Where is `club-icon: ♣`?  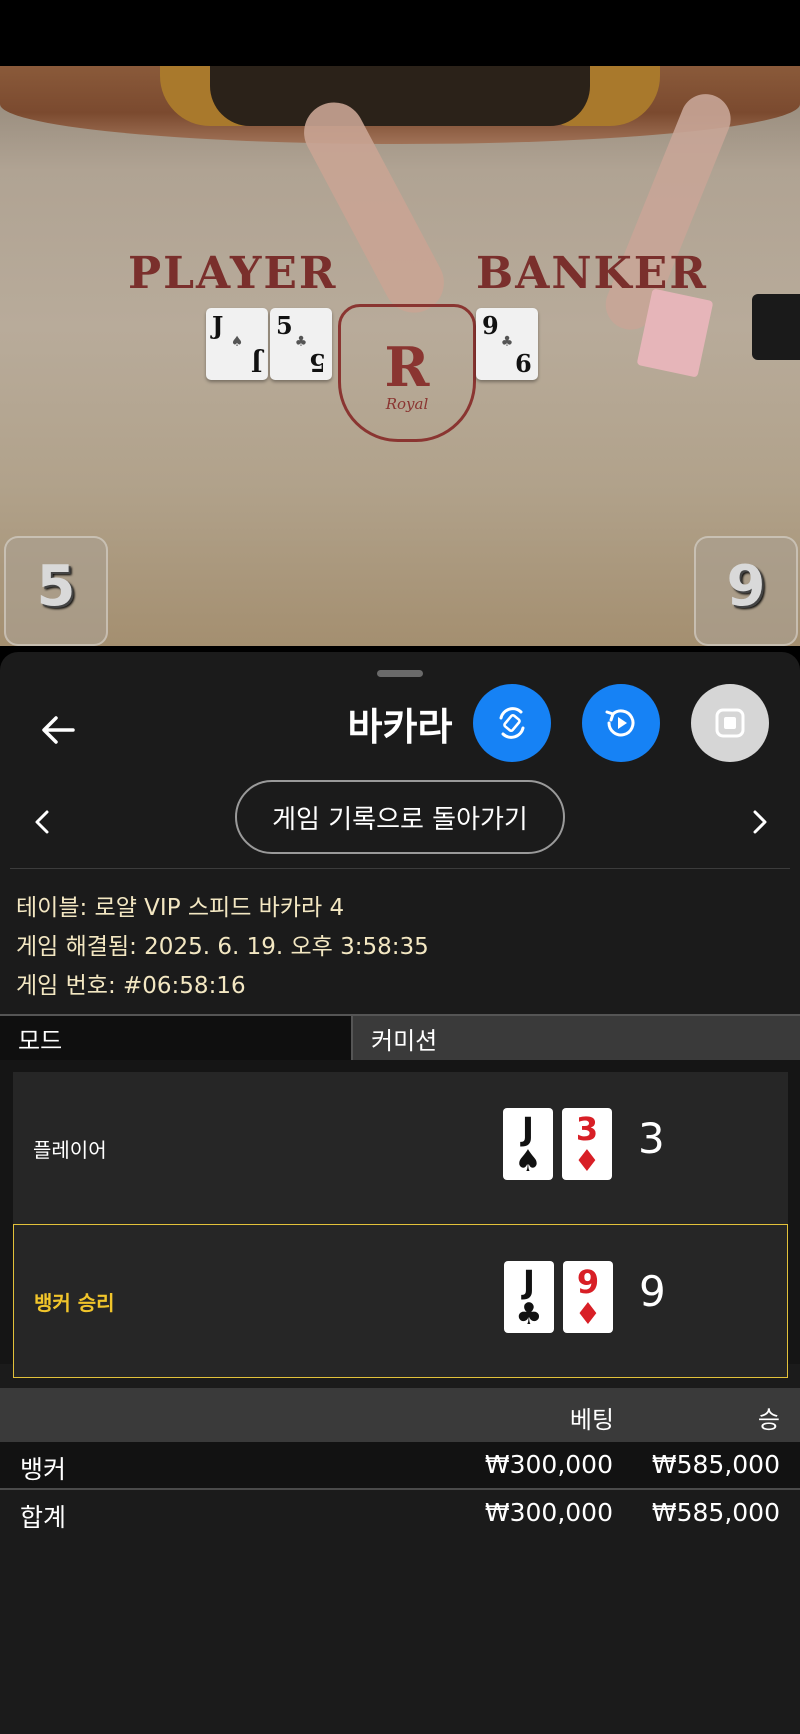 club-icon: ♣ is located at coordinates (529, 1314).